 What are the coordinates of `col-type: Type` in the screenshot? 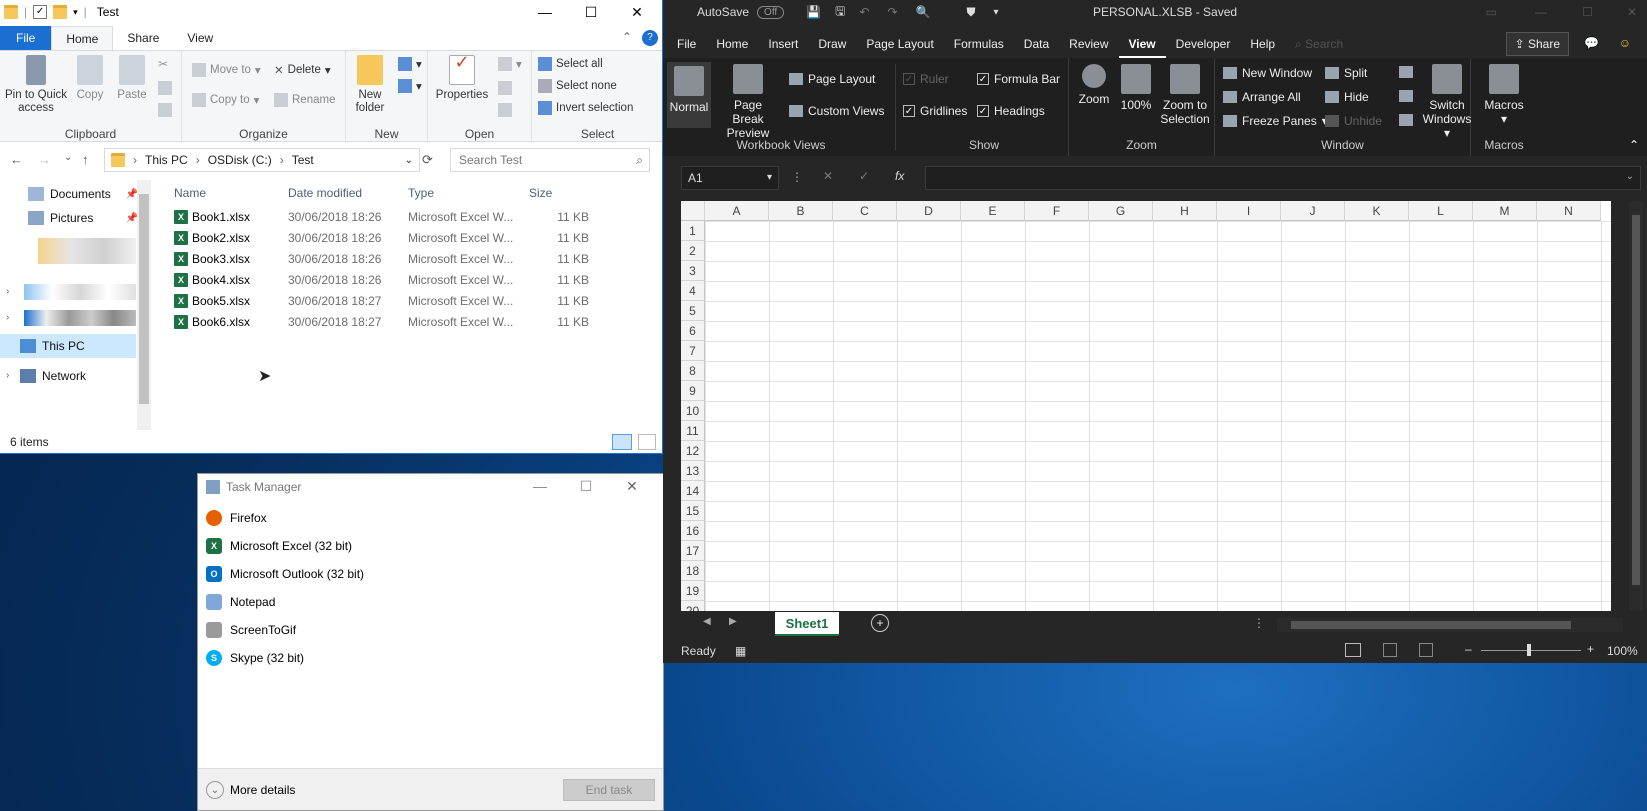 It's located at (468, 193).